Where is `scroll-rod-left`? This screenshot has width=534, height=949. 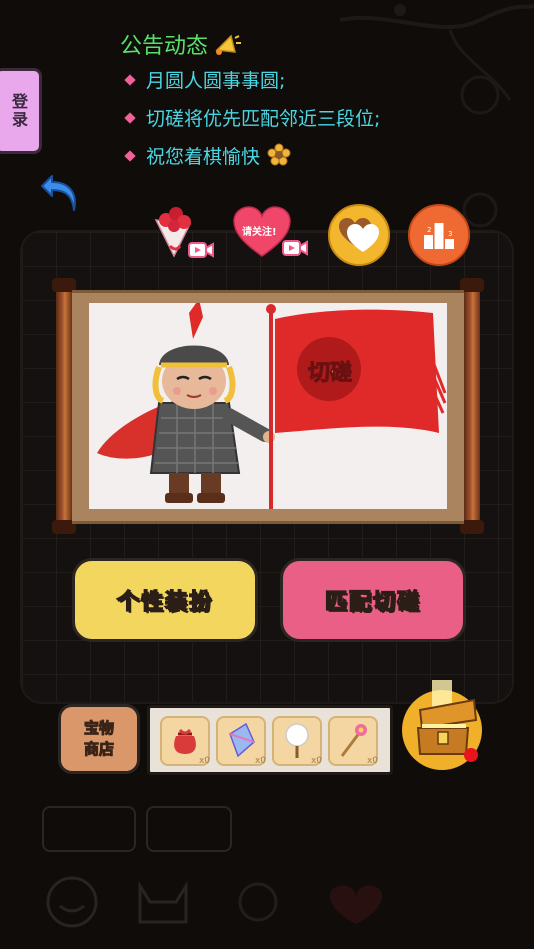
scroll-rod-left is located at coordinates (64, 404).